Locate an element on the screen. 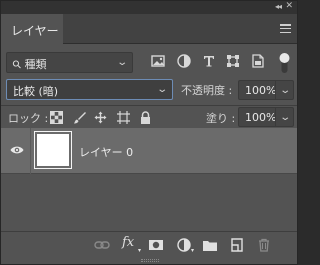  link-layers-icon is located at coordinates (102, 245).